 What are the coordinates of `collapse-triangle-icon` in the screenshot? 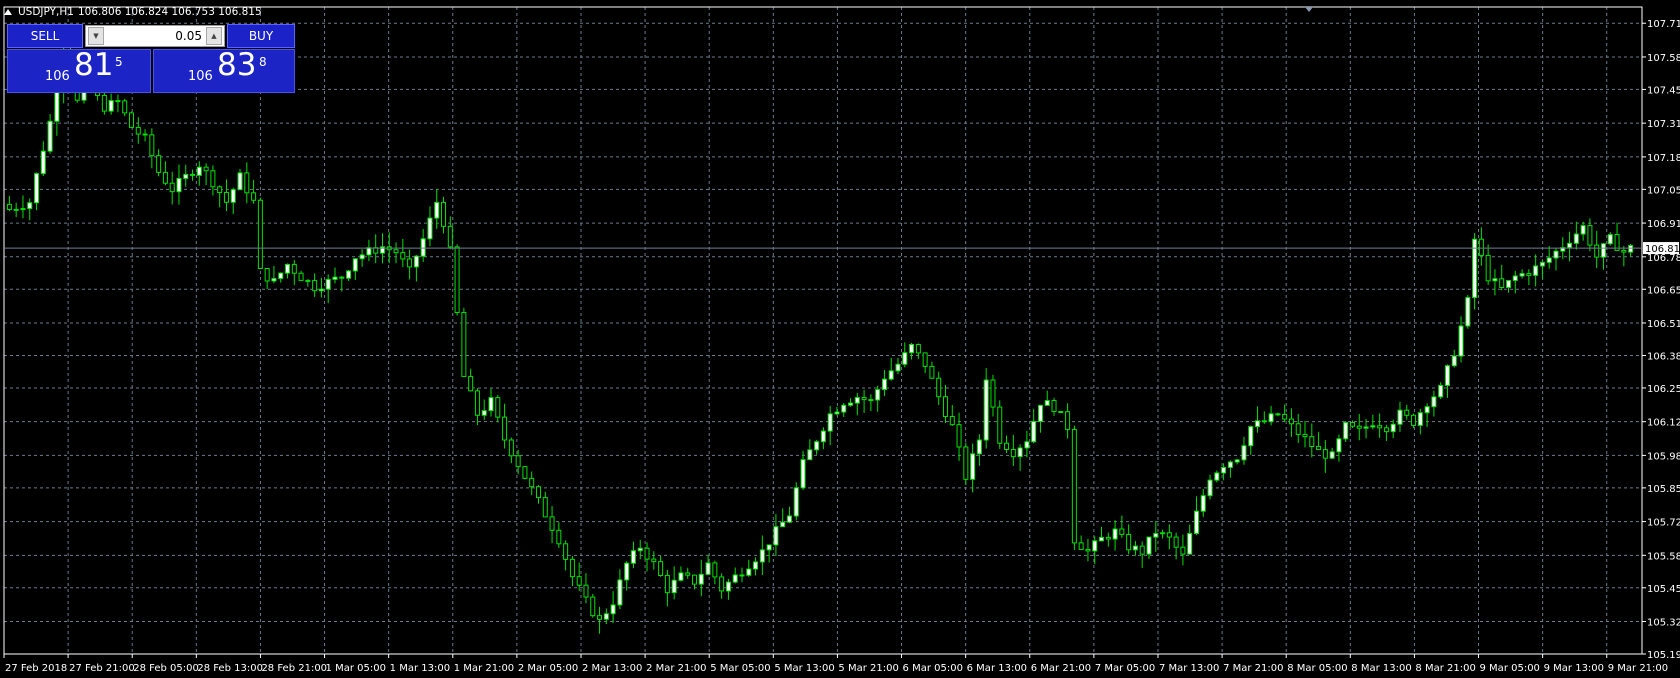 It's located at (8, 12).